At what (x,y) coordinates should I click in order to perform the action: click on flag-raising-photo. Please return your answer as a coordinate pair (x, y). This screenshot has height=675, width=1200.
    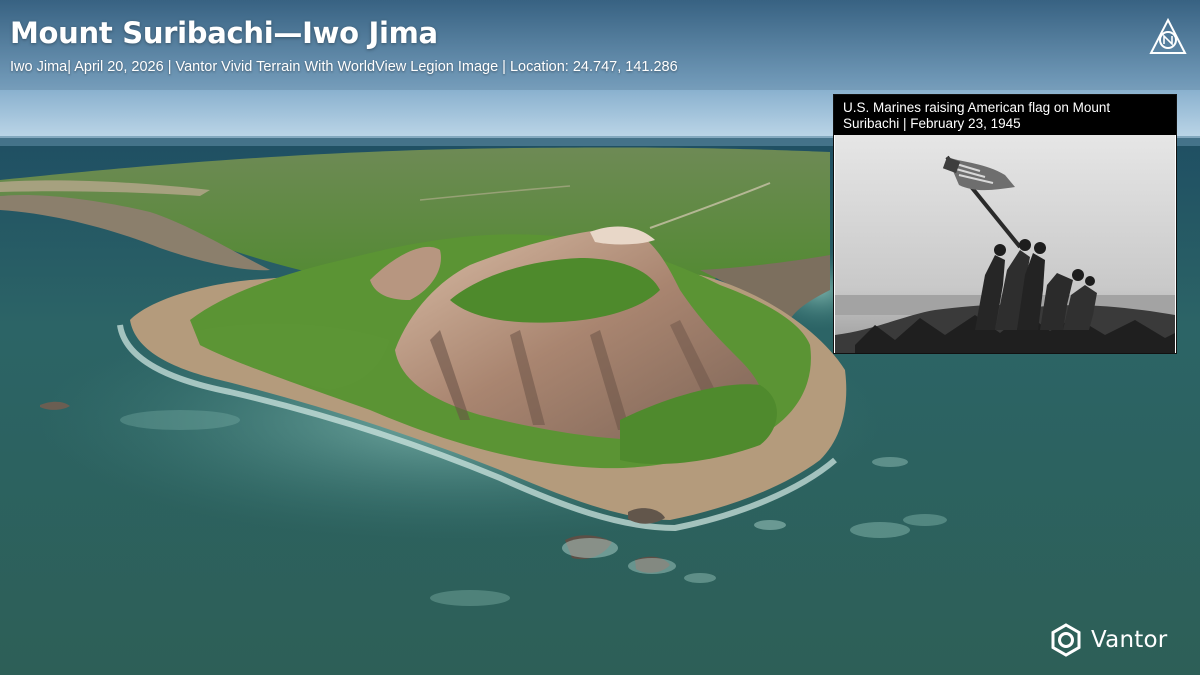
    Looking at the image, I should click on (1005, 244).